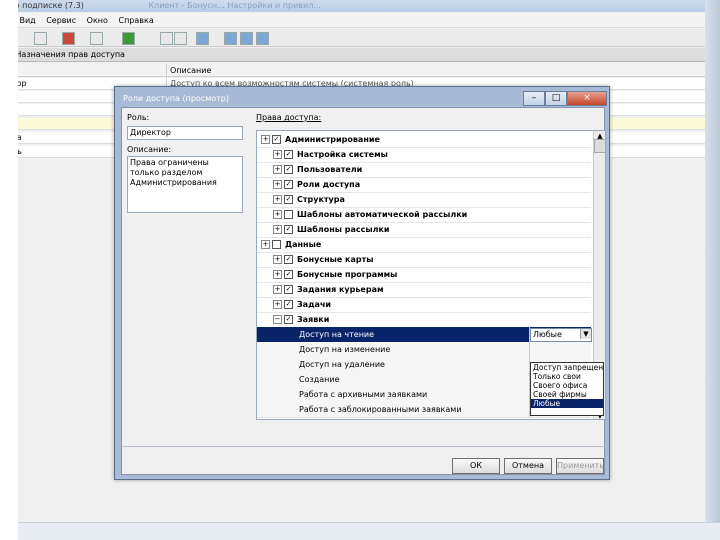  What do you see at coordinates (337, 334) in the screenshot?
I see `tree-label: Доступ на чтение` at bounding box center [337, 334].